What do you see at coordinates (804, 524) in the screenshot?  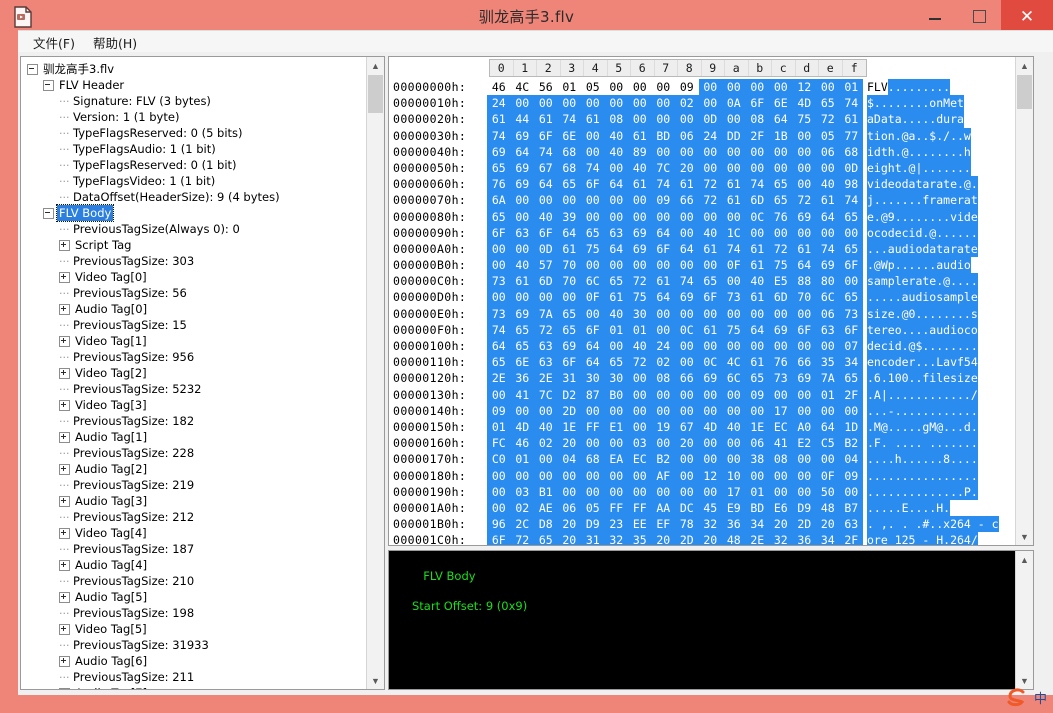 I see `hex-byte: 2D` at bounding box center [804, 524].